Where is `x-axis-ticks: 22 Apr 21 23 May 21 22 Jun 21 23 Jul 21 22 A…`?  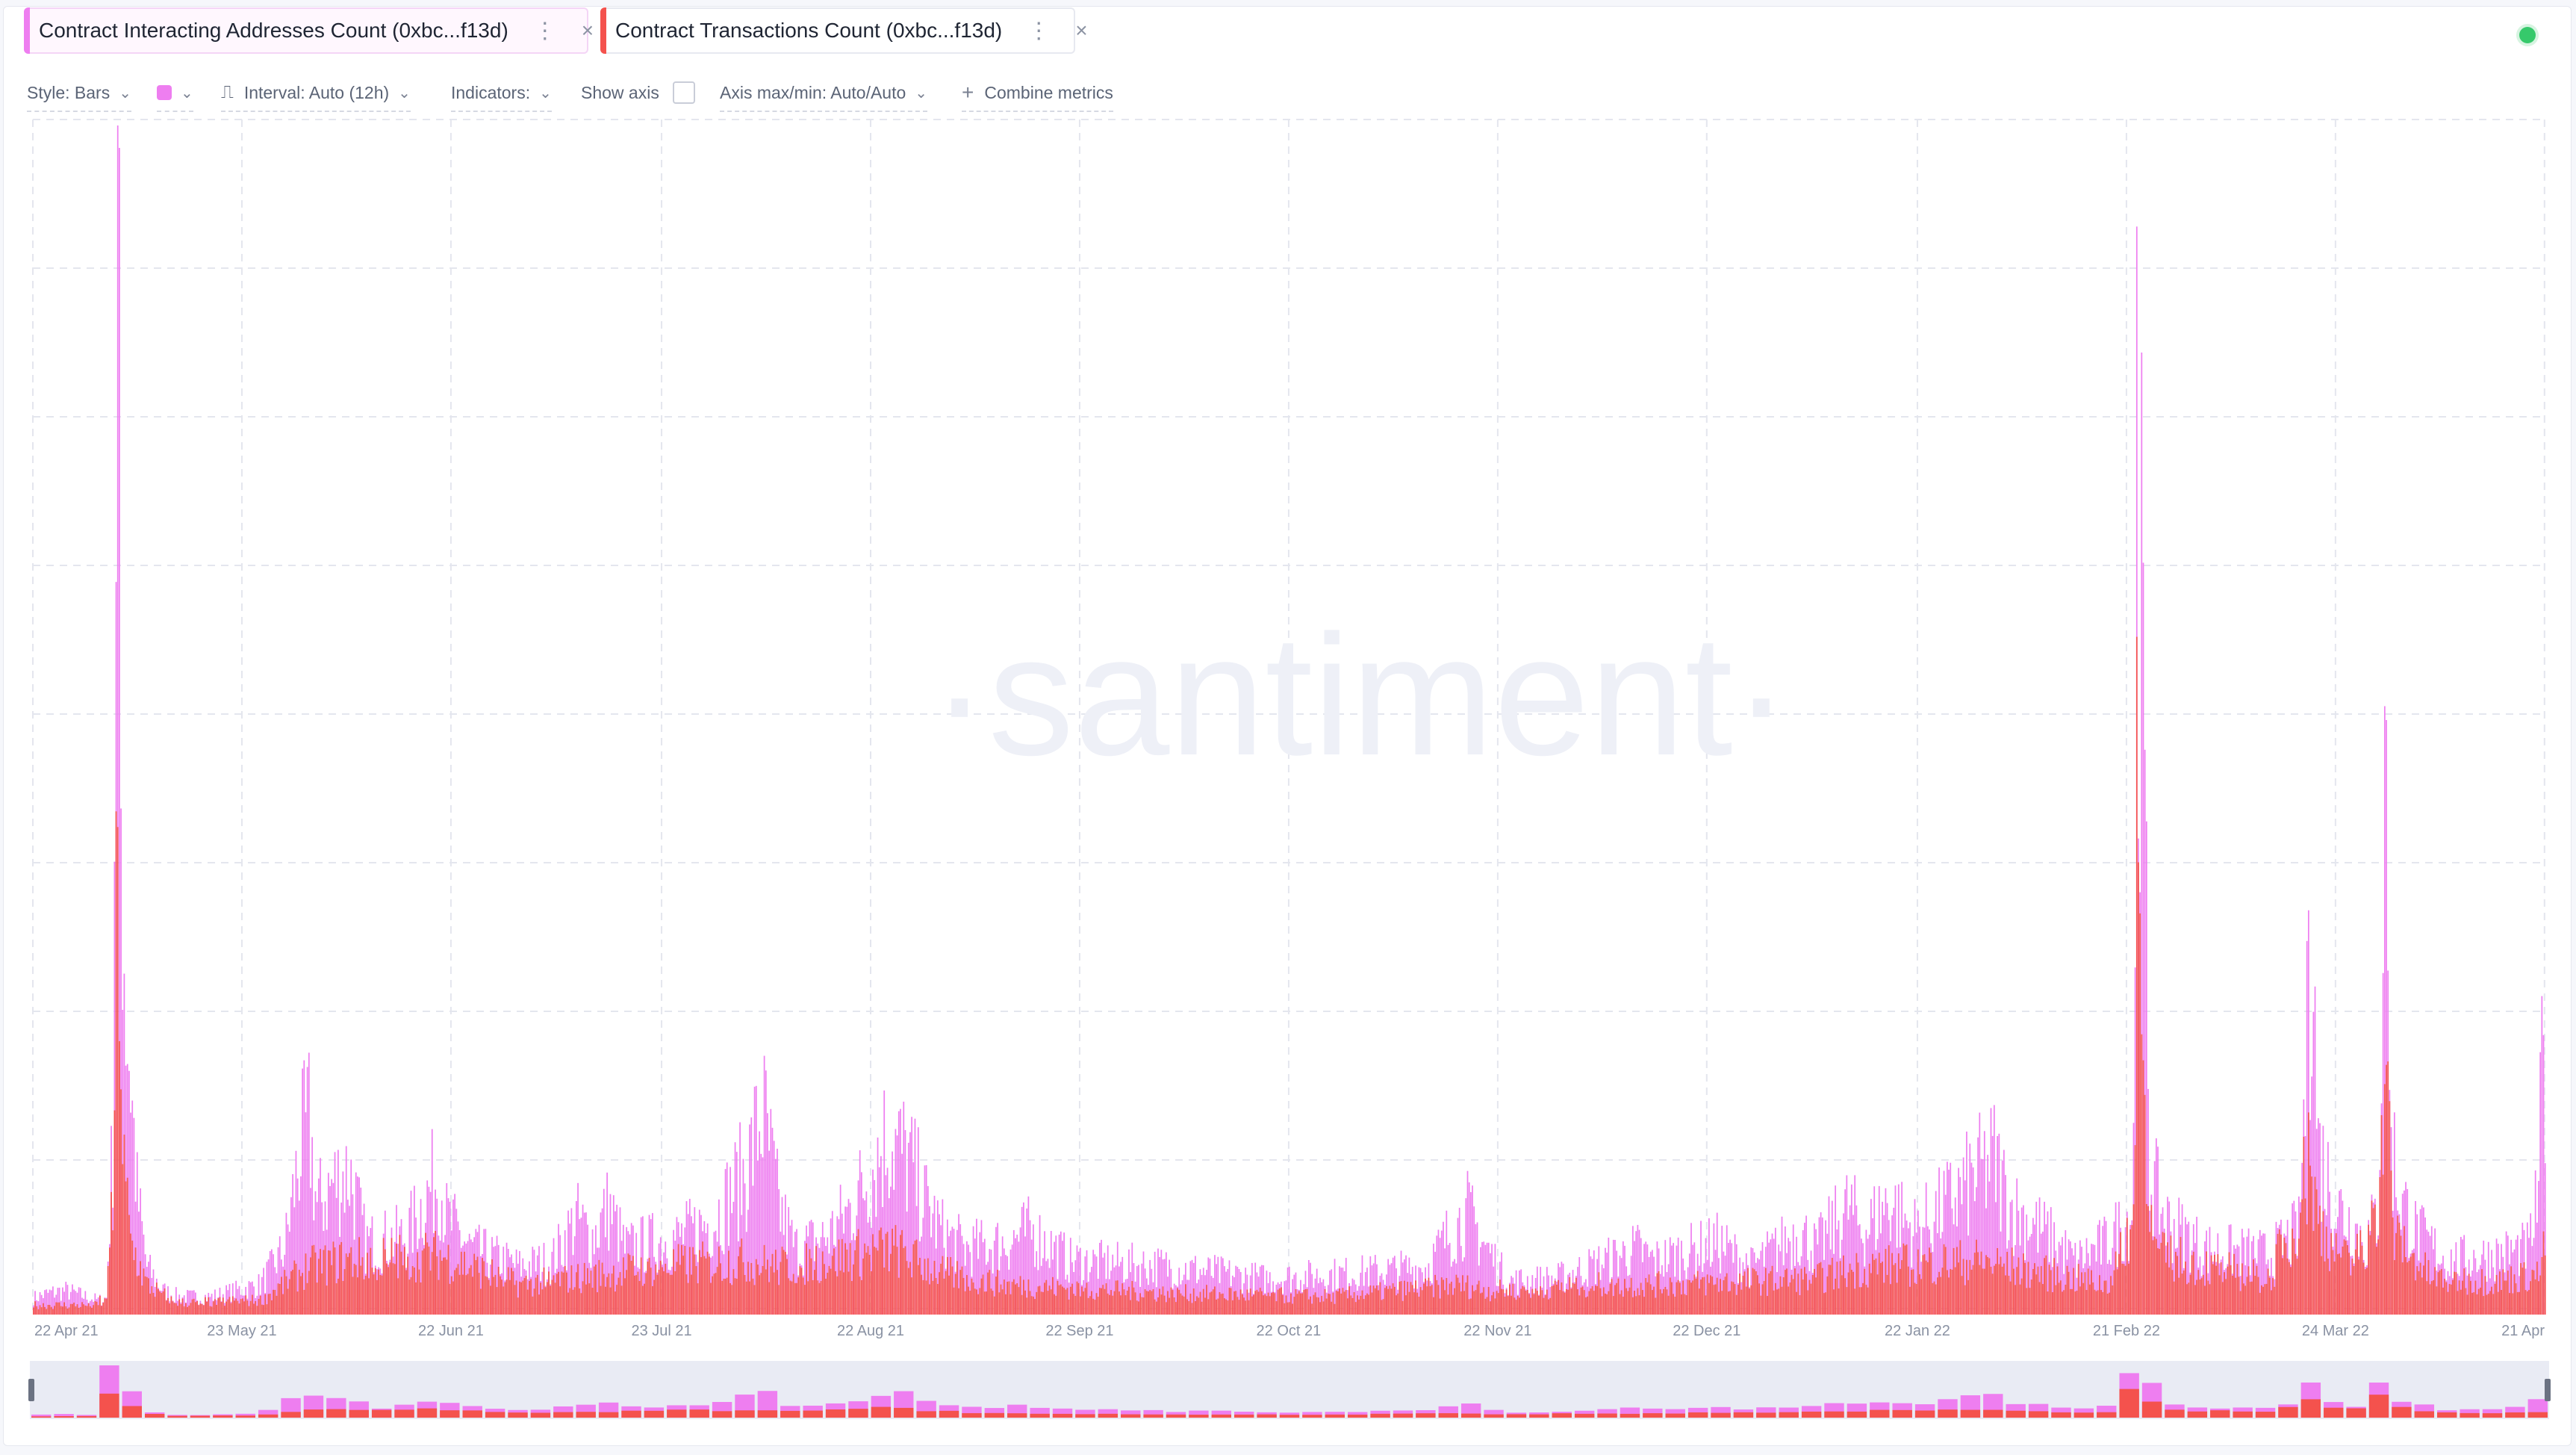
x-axis-ticks: 22 Apr 21 23 May 21 22 Jun 21 23 Jul 21 22 A… is located at coordinates (1289, 1331).